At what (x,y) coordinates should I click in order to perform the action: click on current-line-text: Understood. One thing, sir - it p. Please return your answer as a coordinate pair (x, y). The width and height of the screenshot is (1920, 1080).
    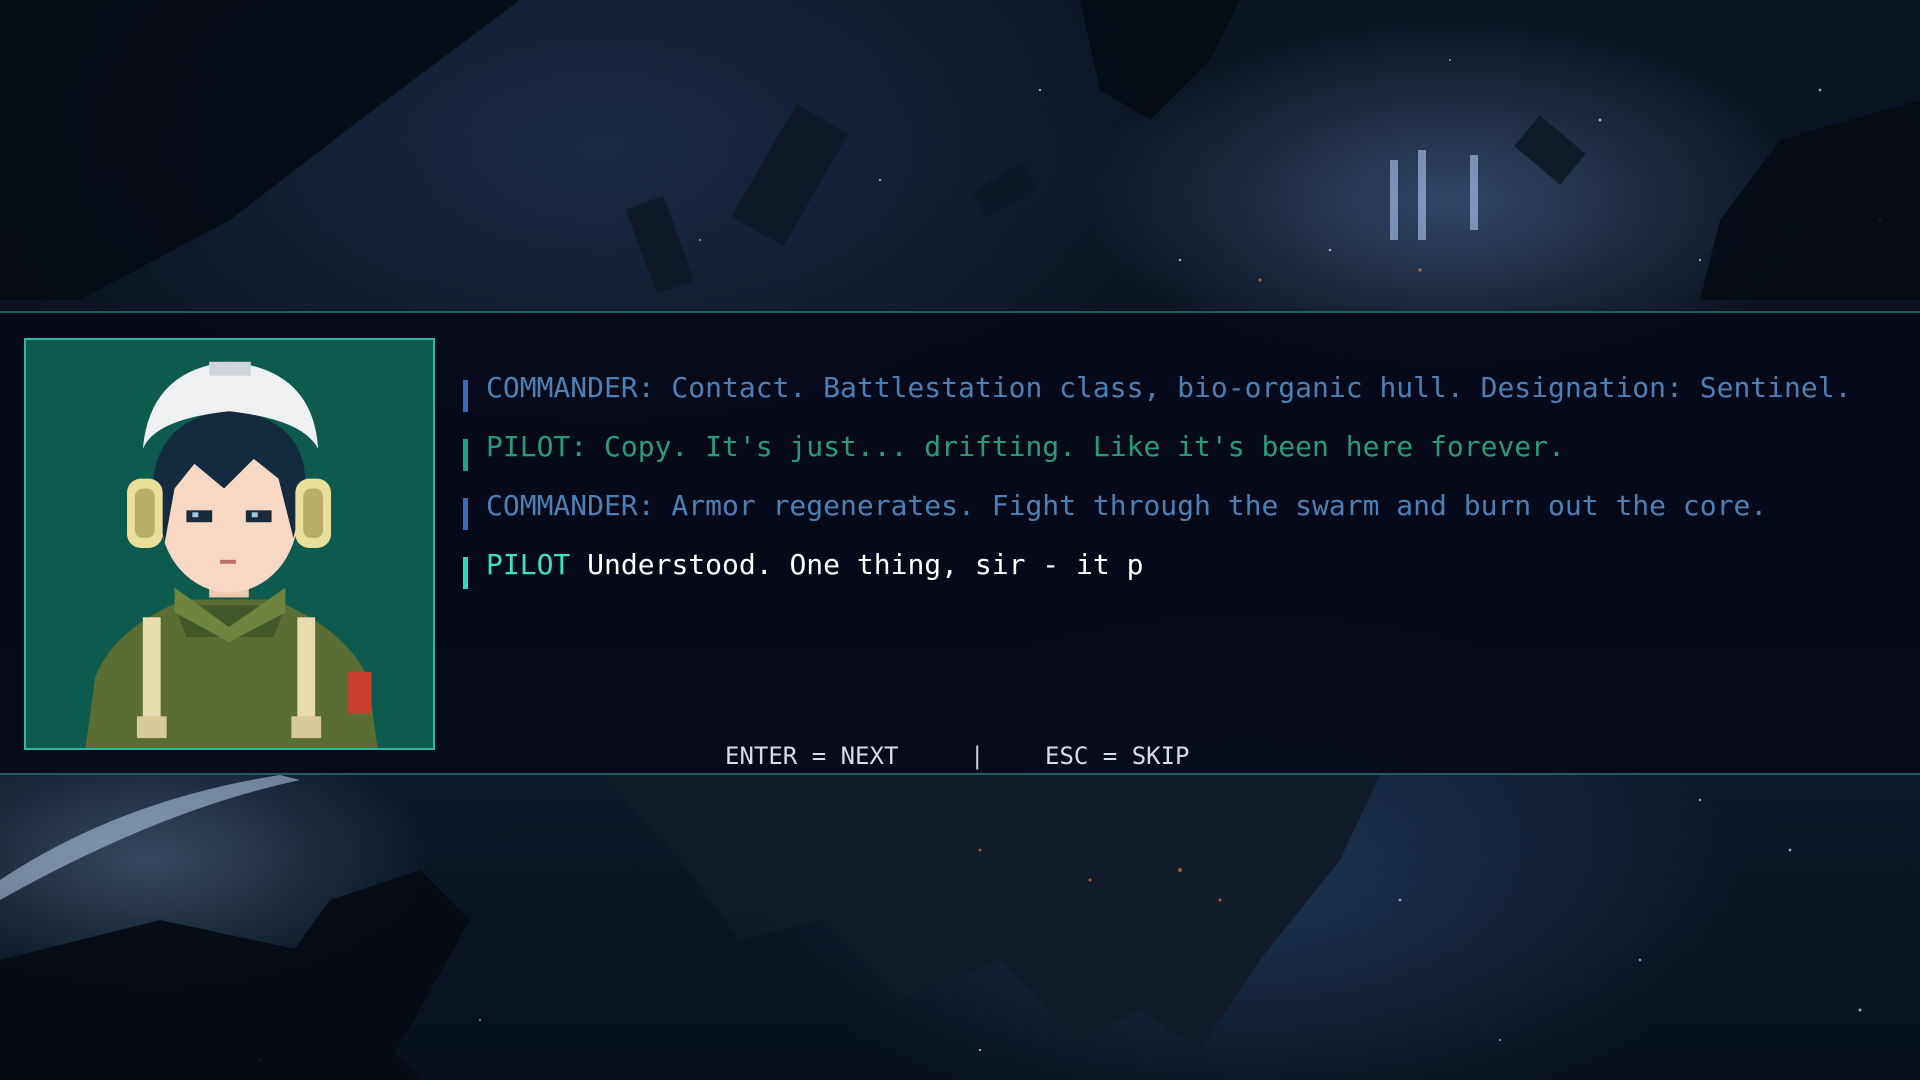
    Looking at the image, I should click on (865, 564).